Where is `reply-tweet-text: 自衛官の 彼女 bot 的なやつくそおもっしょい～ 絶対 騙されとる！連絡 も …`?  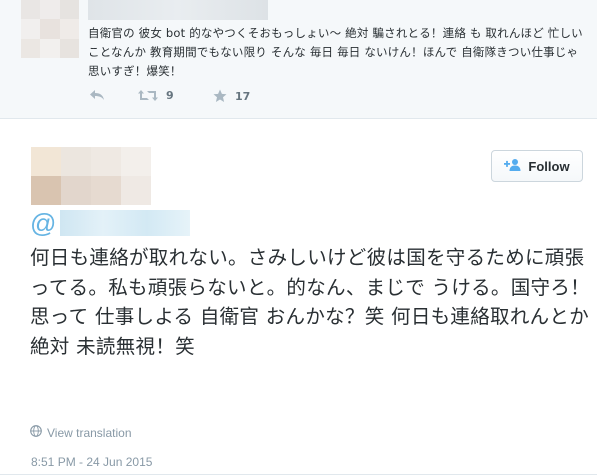 reply-tweet-text: 自衛官の 彼女 bot 的なやつくそおもっしょい～ 絶対 騙されとる！連絡 も … is located at coordinates (335, 52).